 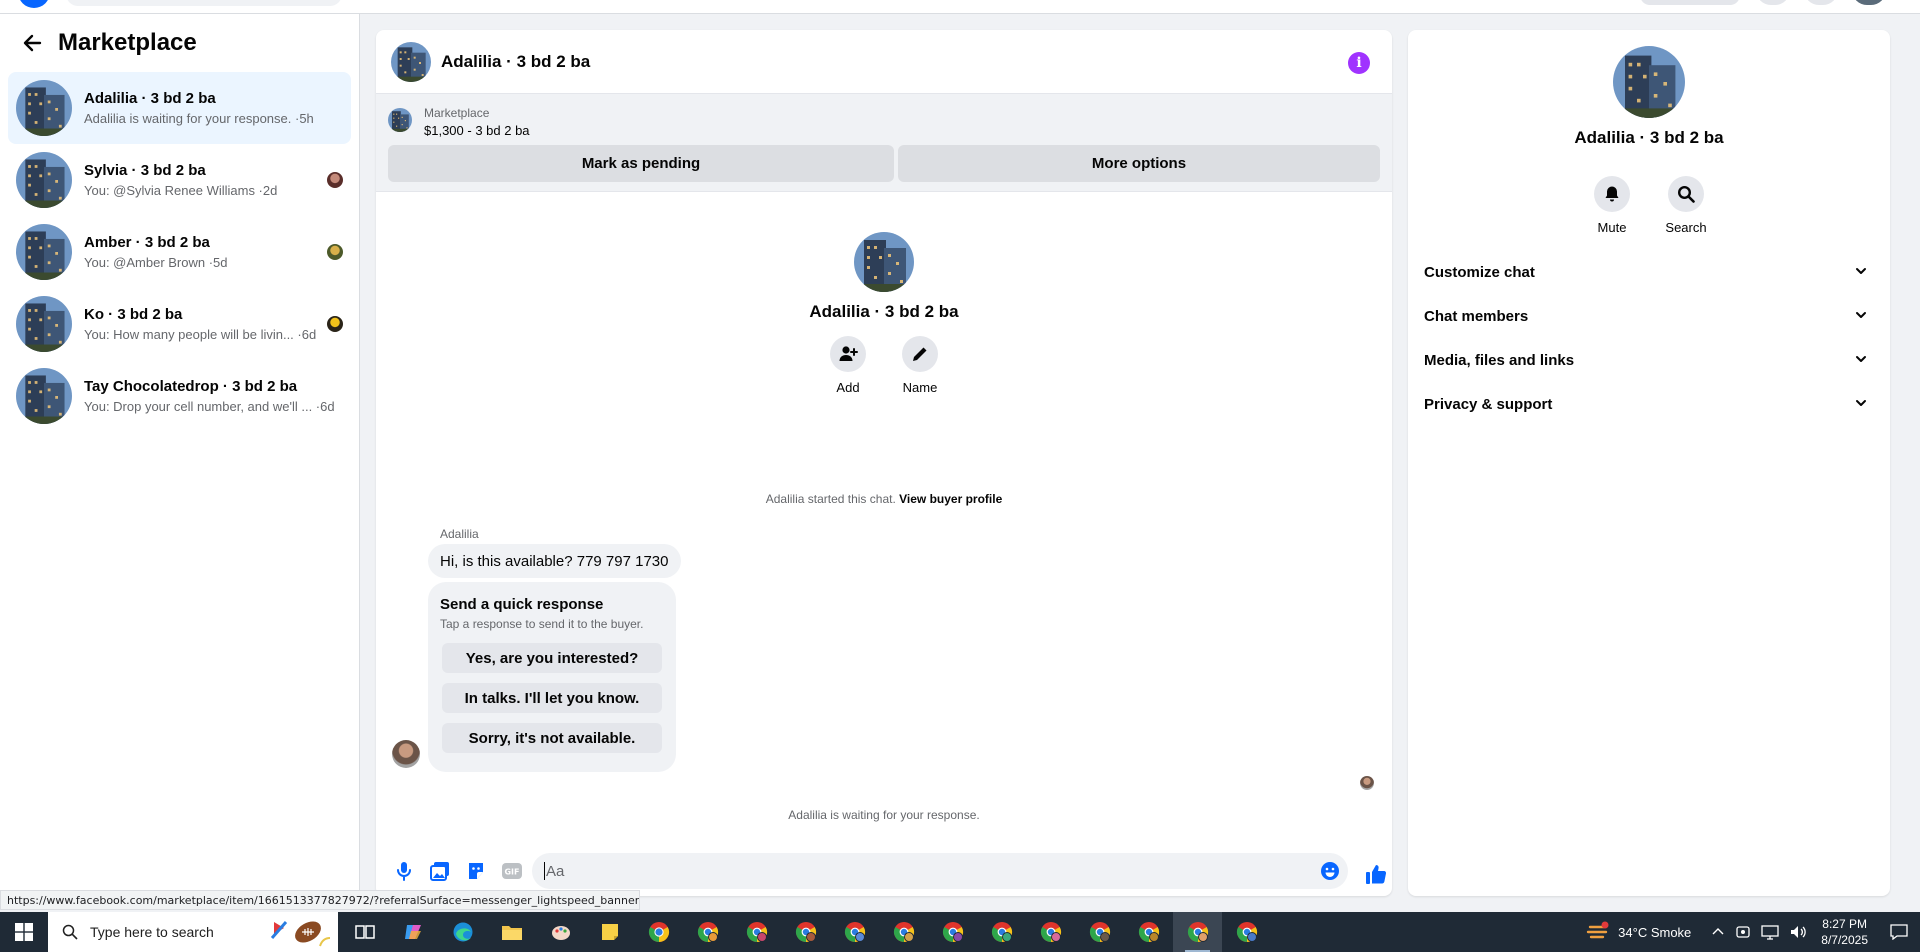 What do you see at coordinates (1197, 932) in the screenshot?
I see `chrome-active-window-icon` at bounding box center [1197, 932].